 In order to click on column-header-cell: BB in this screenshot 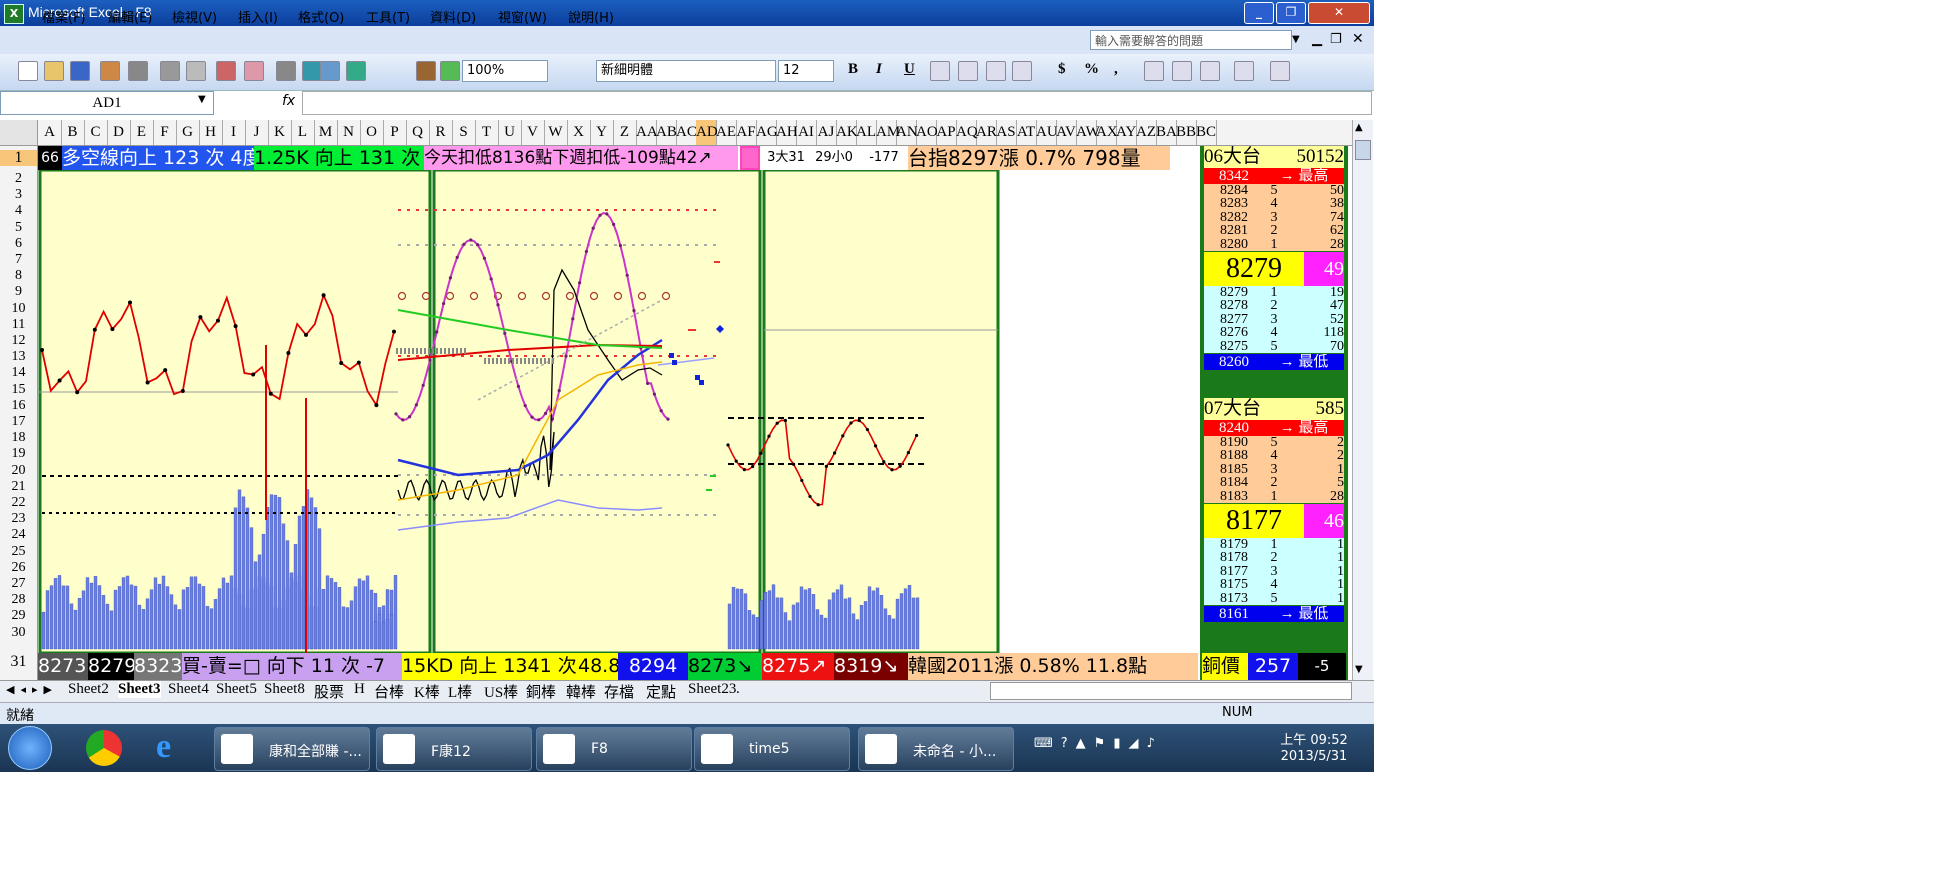, I will do `click(1186, 132)`.